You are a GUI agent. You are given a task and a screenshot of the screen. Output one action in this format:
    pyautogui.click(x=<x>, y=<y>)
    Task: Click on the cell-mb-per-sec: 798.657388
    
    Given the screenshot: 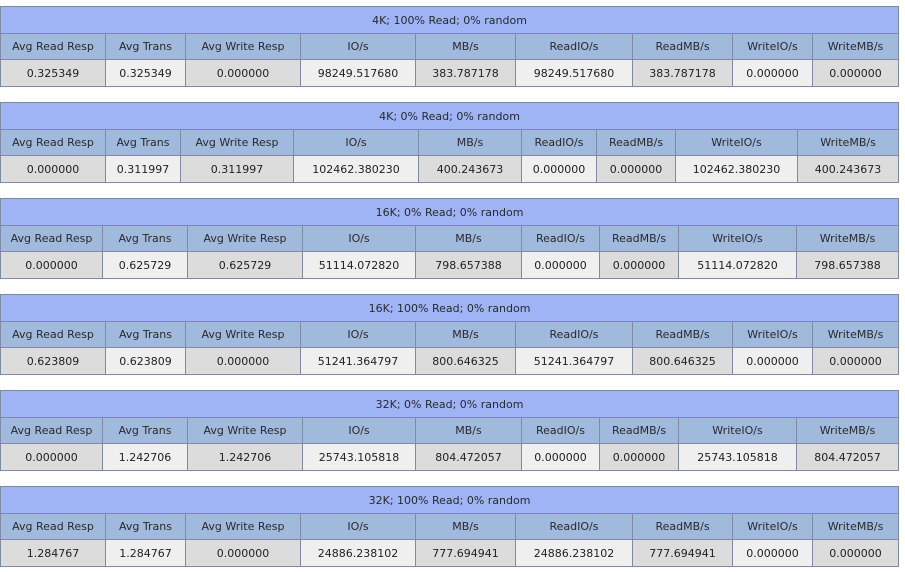 What is the action you would take?
    pyautogui.click(x=468, y=265)
    